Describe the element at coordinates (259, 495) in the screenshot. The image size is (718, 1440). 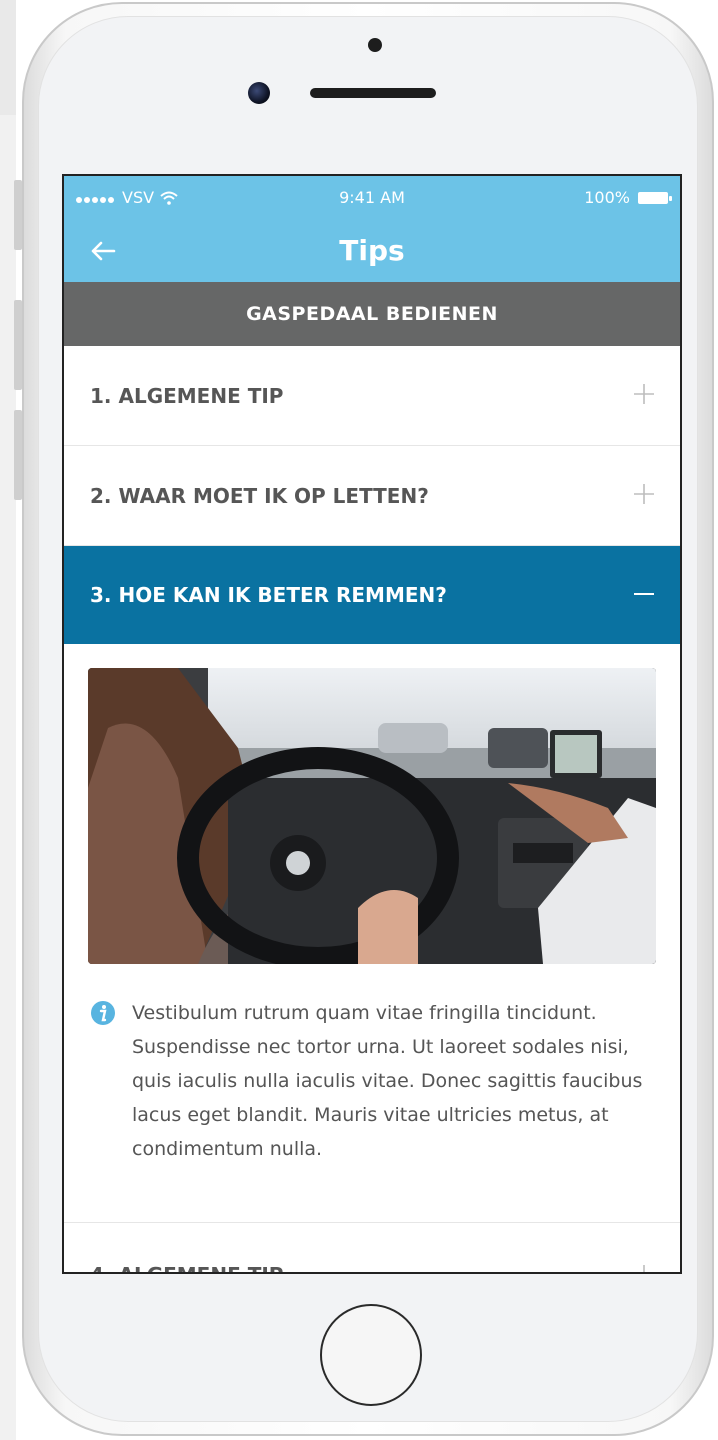
I see `accordion-item-label: 2. WAAR MOET IK OP LETTEN?` at that location.